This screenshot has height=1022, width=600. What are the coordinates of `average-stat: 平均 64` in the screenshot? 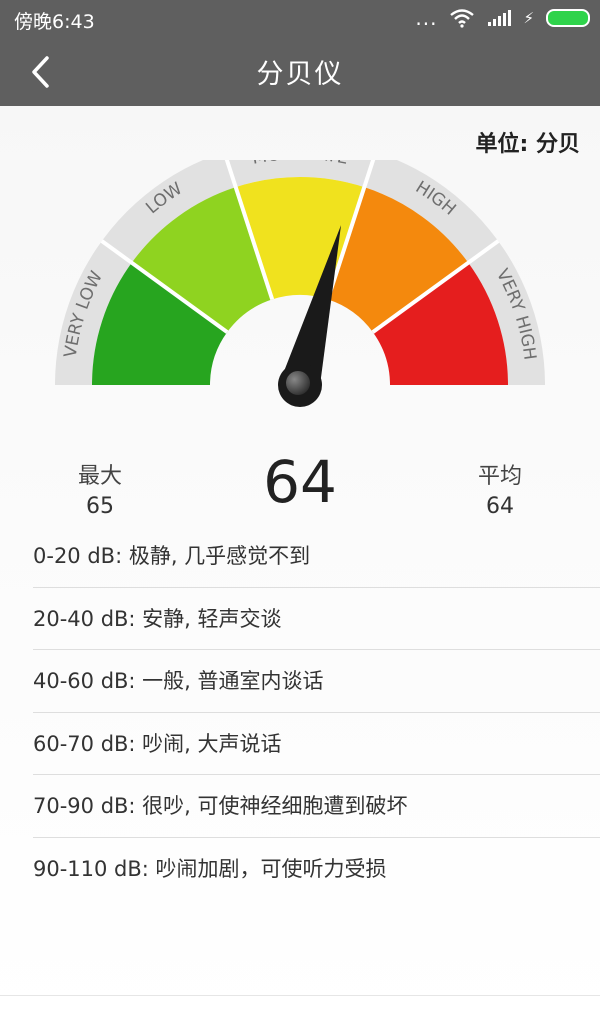 It's located at (500, 488).